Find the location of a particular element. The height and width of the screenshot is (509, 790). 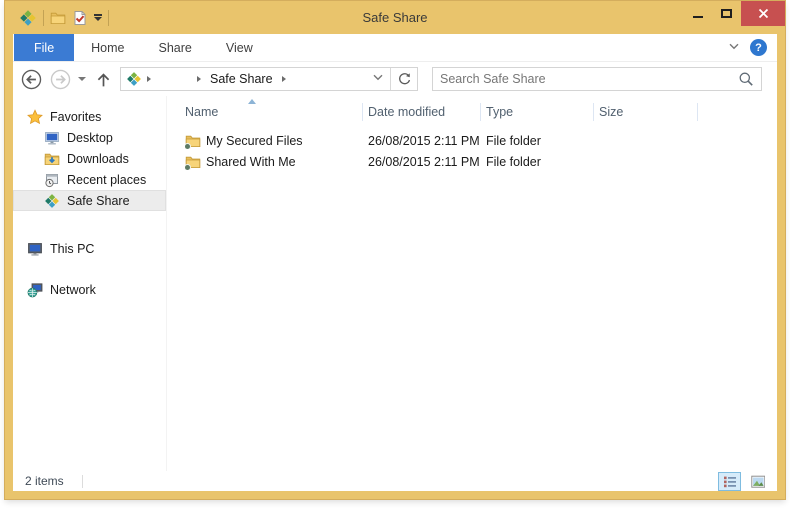

column-header-name: Name is located at coordinates (274, 112).